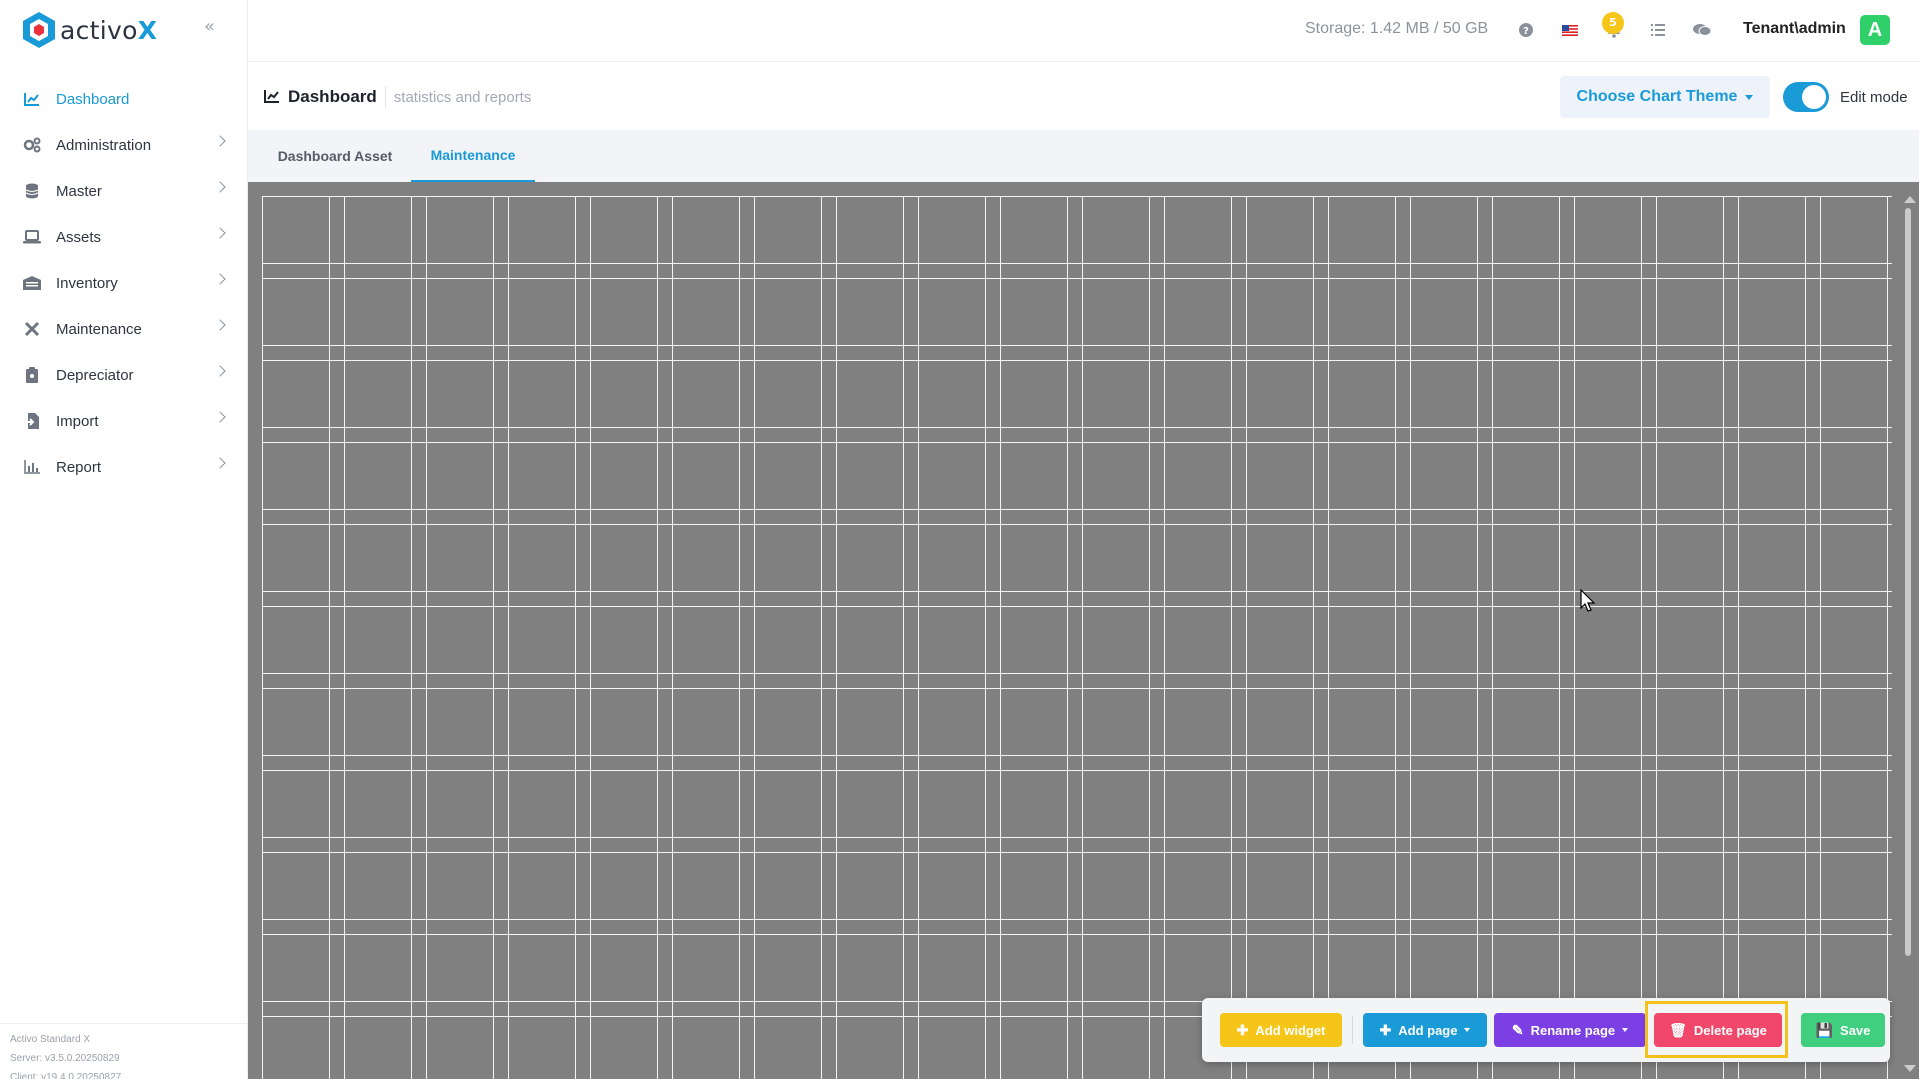 The height and width of the screenshot is (1079, 1919). What do you see at coordinates (87, 283) in the screenshot?
I see `sidebar-item-label: Inventory` at bounding box center [87, 283].